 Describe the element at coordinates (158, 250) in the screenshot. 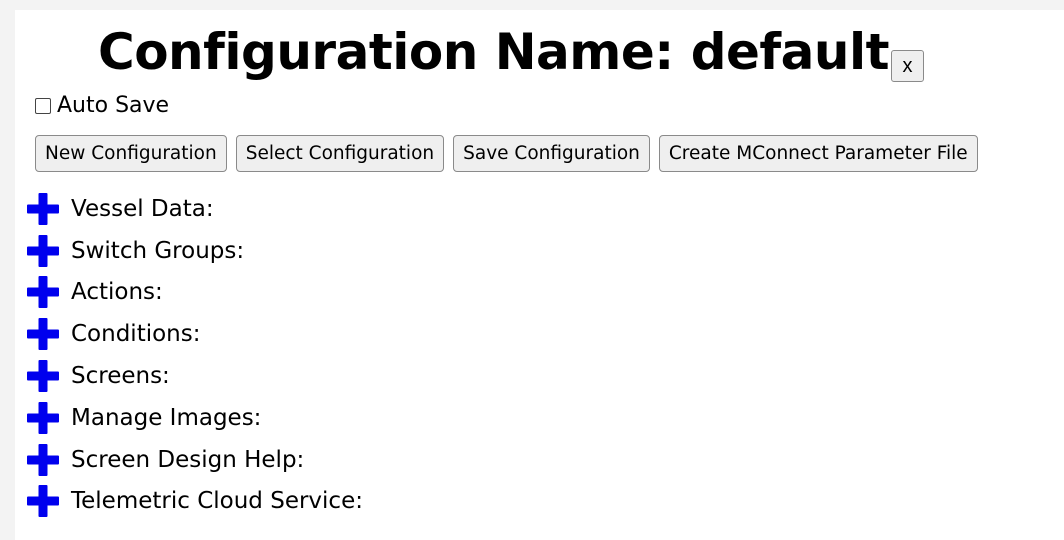

I see `section-label: Switch Groups:` at that location.